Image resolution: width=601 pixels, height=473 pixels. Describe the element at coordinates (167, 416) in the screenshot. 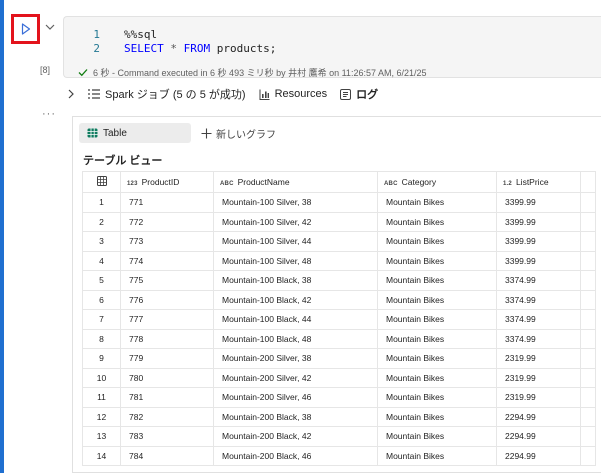

I see `cell-productid: 782` at that location.